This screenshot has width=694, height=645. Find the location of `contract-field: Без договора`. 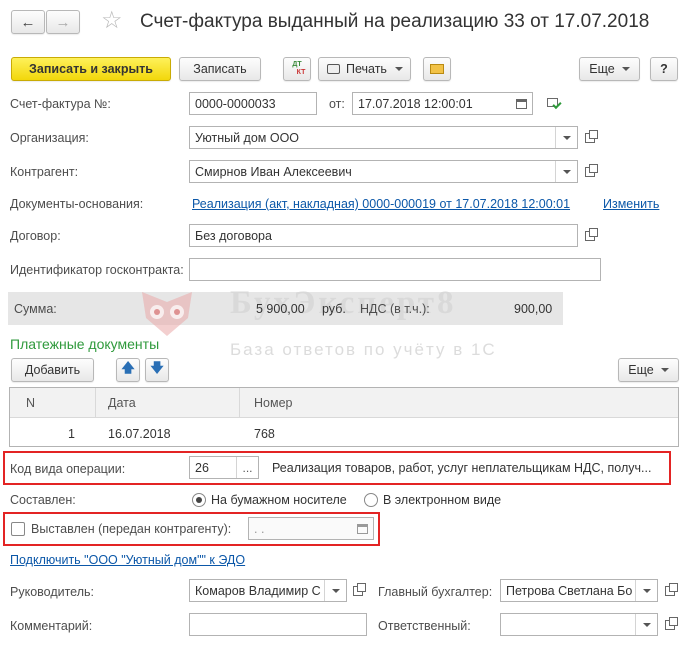

contract-field: Без договора is located at coordinates (383, 235).